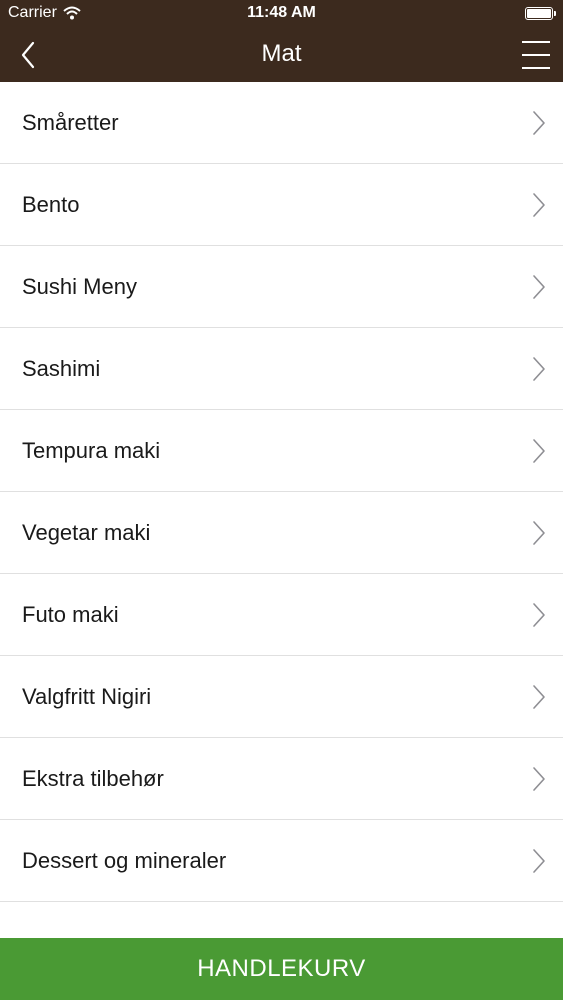 This screenshot has height=1000, width=563. What do you see at coordinates (281, 861) in the screenshot?
I see `list-item: Dessert og mineraler` at bounding box center [281, 861].